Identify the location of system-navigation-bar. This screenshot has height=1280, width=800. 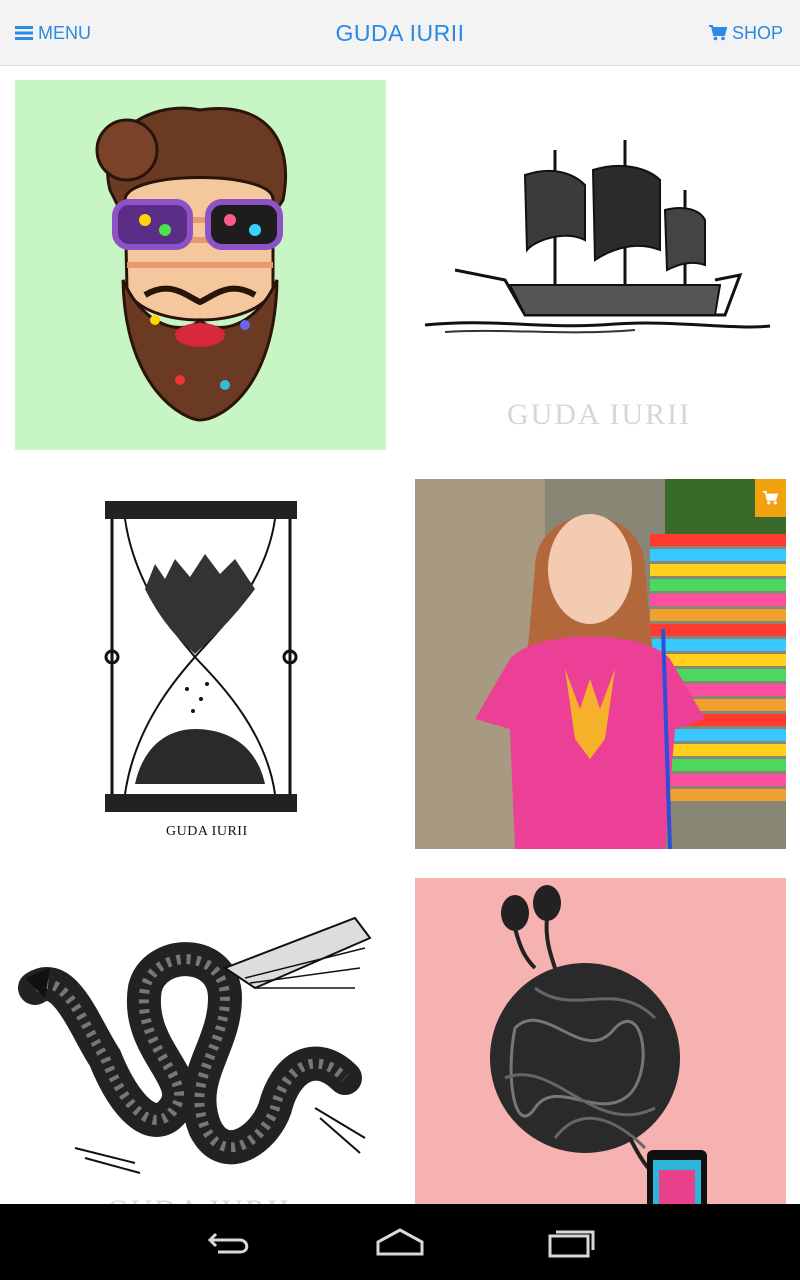
(400, 1242).